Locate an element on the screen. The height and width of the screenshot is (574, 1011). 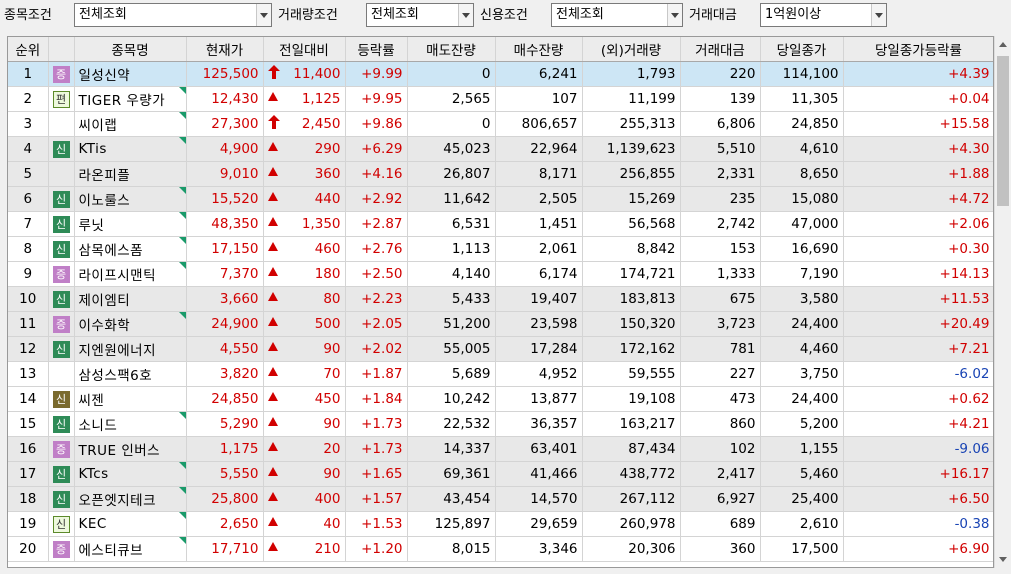
stock-name: 소니드 is located at coordinates (98, 426).